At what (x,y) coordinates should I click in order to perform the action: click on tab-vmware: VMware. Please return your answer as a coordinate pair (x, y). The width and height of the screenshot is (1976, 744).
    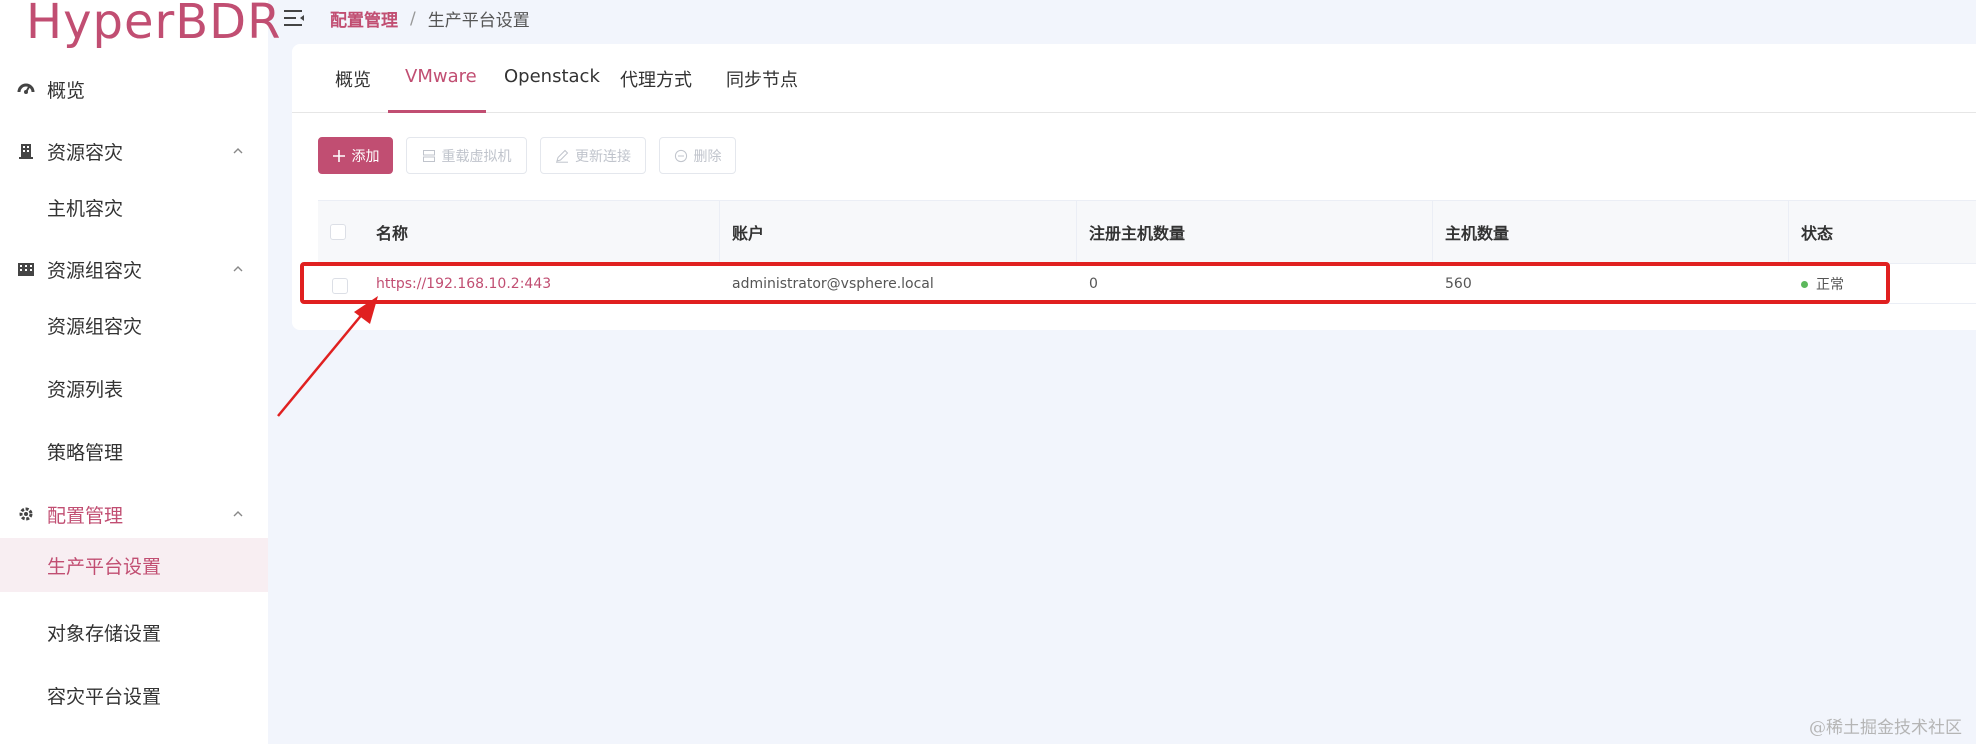
    Looking at the image, I should click on (441, 89).